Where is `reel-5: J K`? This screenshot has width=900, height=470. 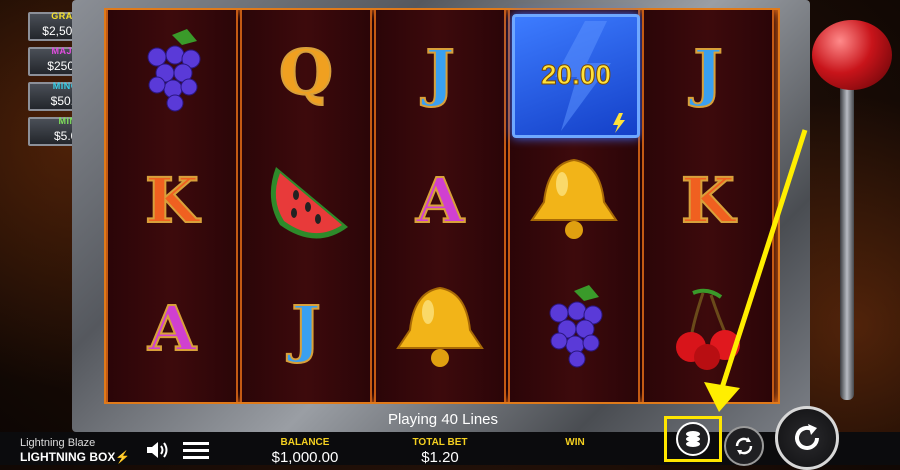 reel-5: J K is located at coordinates (708, 206).